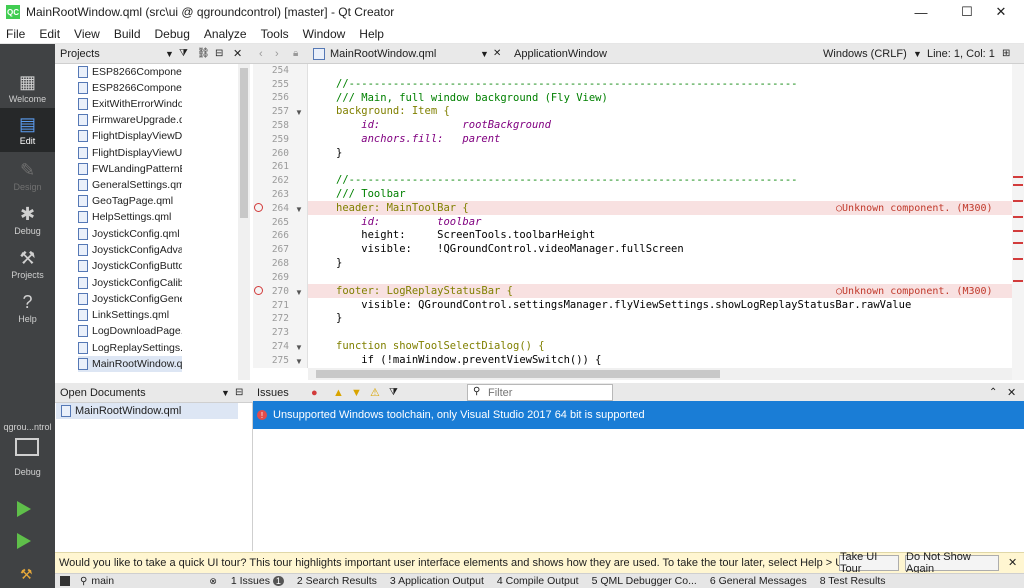  What do you see at coordinates (130, 169) in the screenshot?
I see `tree-item: FWLandingPatternEc` at bounding box center [130, 169].